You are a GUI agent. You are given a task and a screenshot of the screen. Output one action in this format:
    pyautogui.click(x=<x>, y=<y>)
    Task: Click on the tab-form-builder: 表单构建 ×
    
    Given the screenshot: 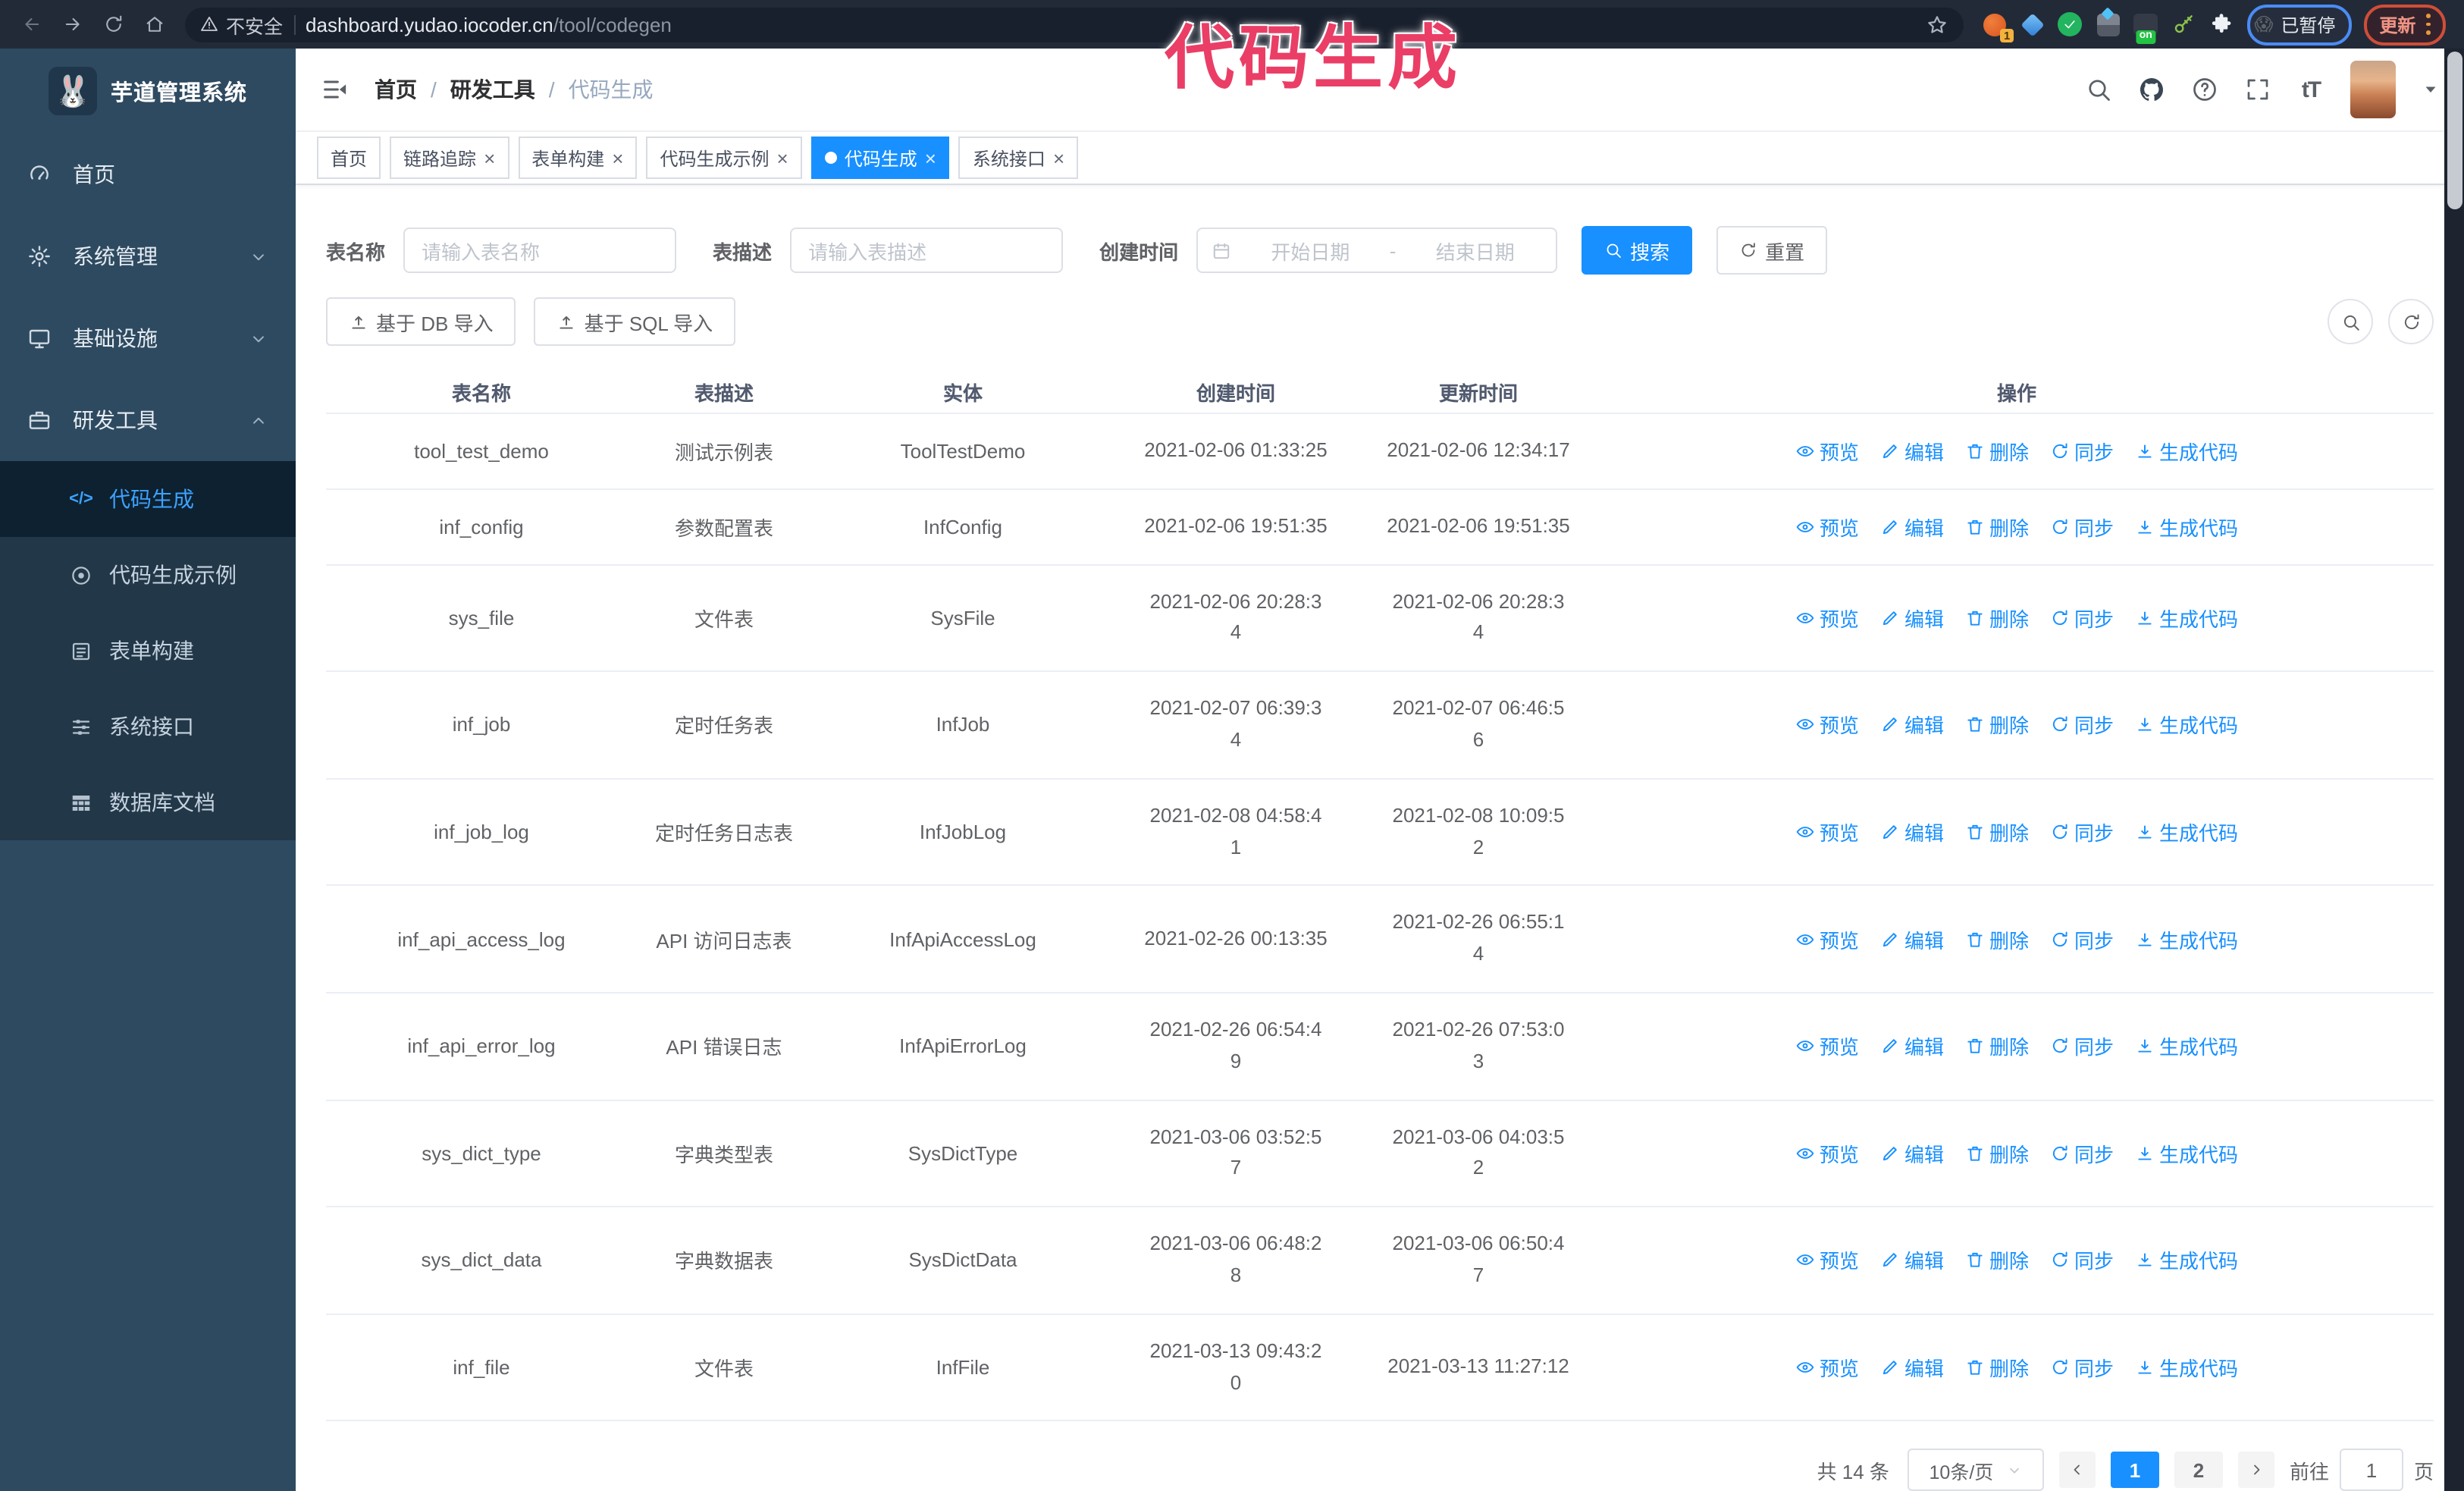 What is the action you would take?
    pyautogui.click(x=578, y=158)
    